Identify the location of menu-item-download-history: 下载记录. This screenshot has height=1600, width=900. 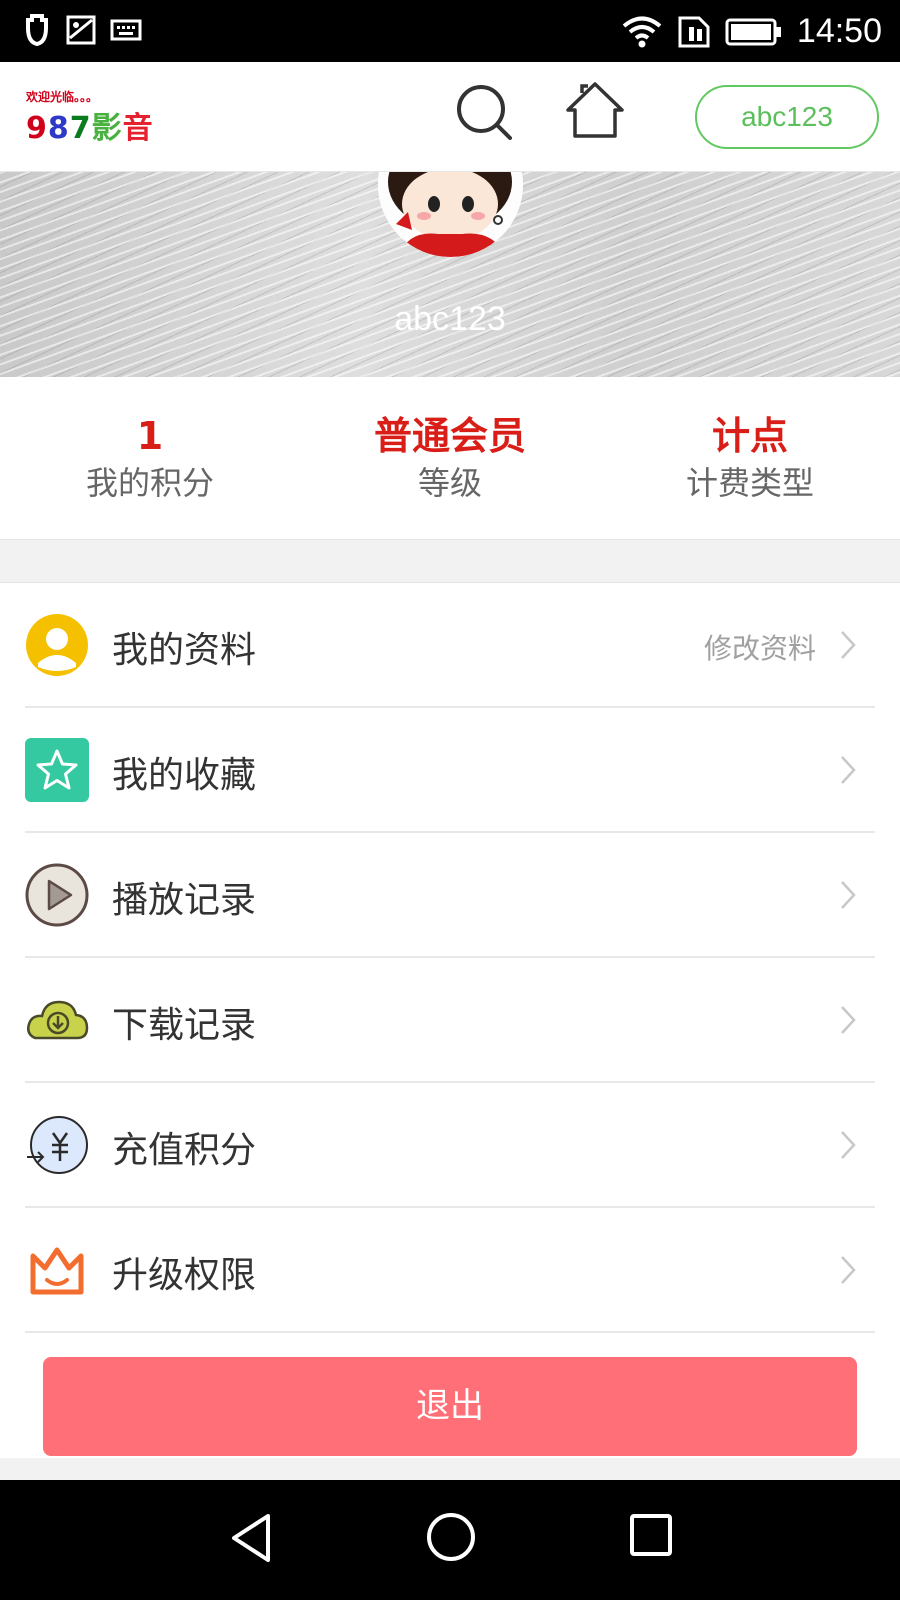
(450, 1020).